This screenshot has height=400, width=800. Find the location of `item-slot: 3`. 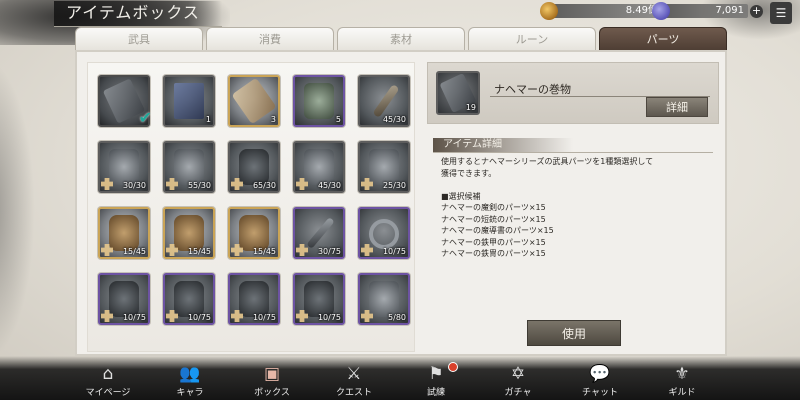

item-slot: 3 is located at coordinates (254, 101).